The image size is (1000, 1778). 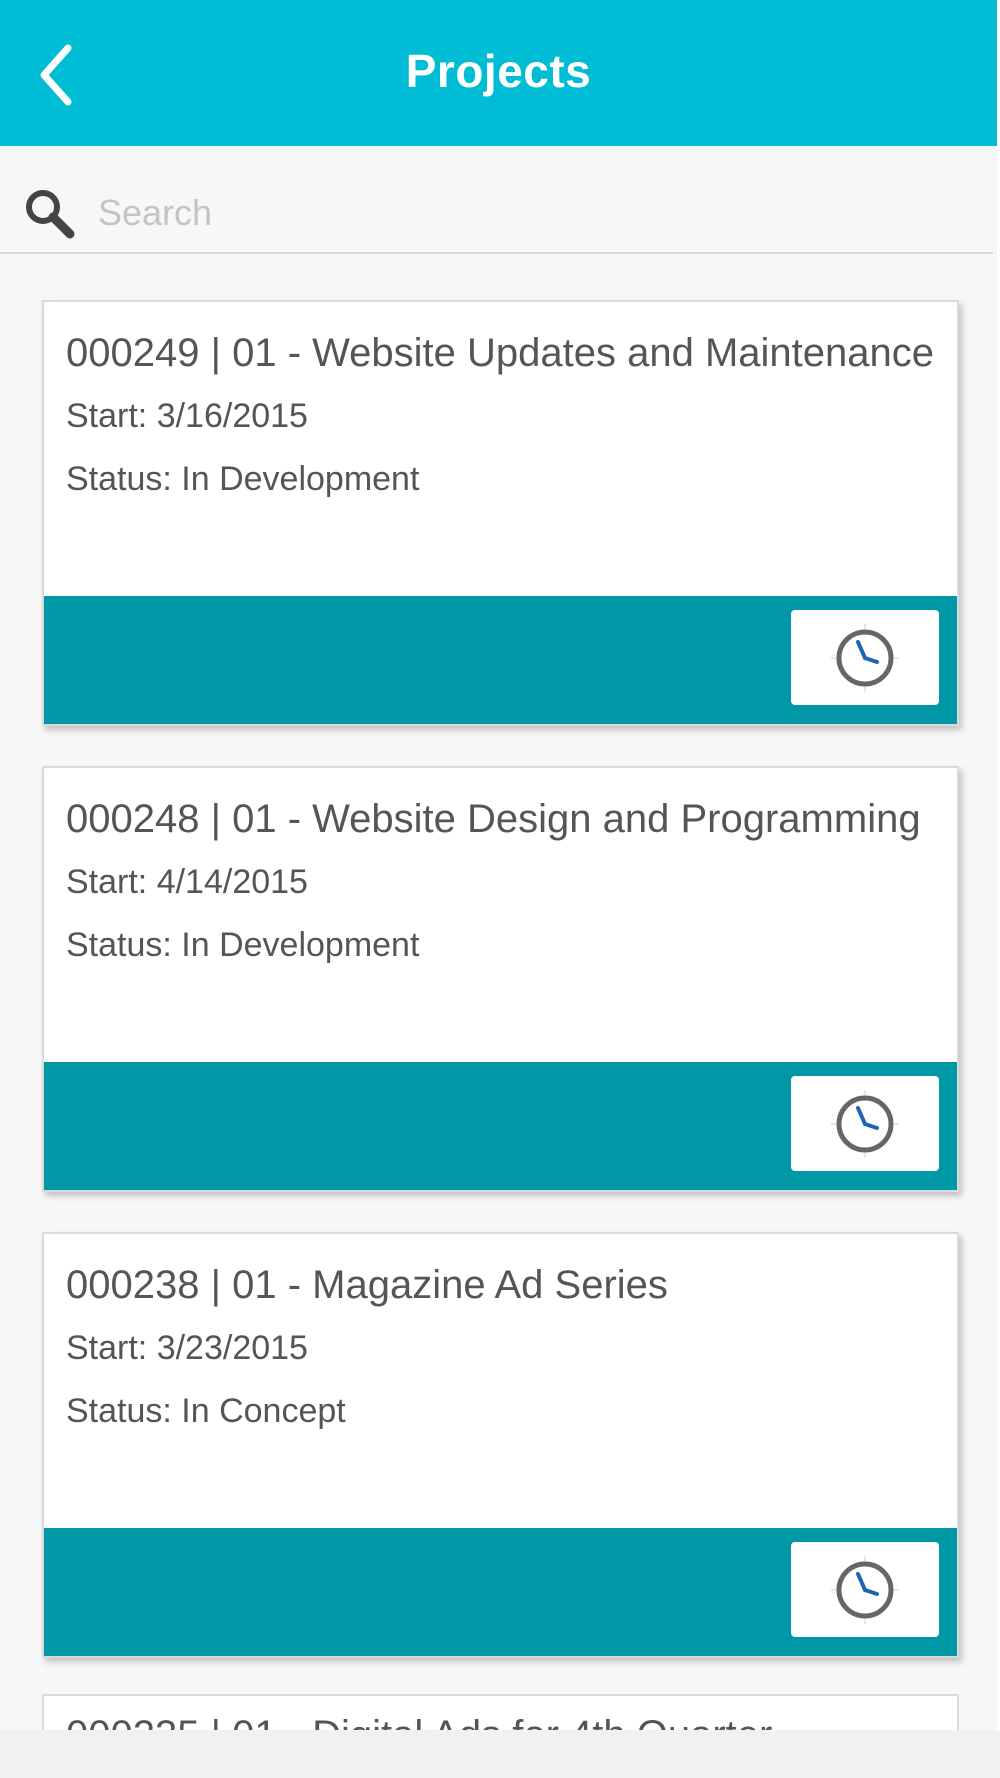 I want to click on project-start-date: Start: 3/16/2015, so click(x=187, y=416).